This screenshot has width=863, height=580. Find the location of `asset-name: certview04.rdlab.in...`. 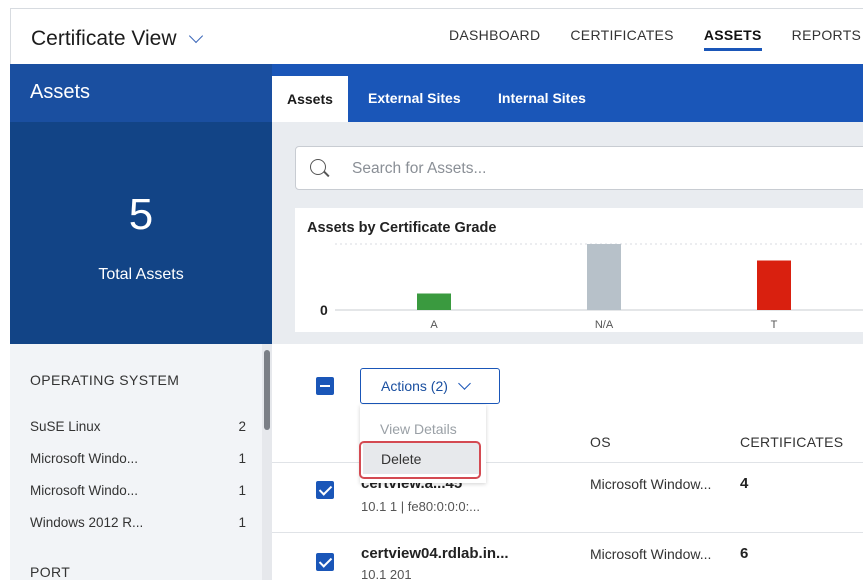

asset-name: certview04.rdlab.in... is located at coordinates (435, 553).